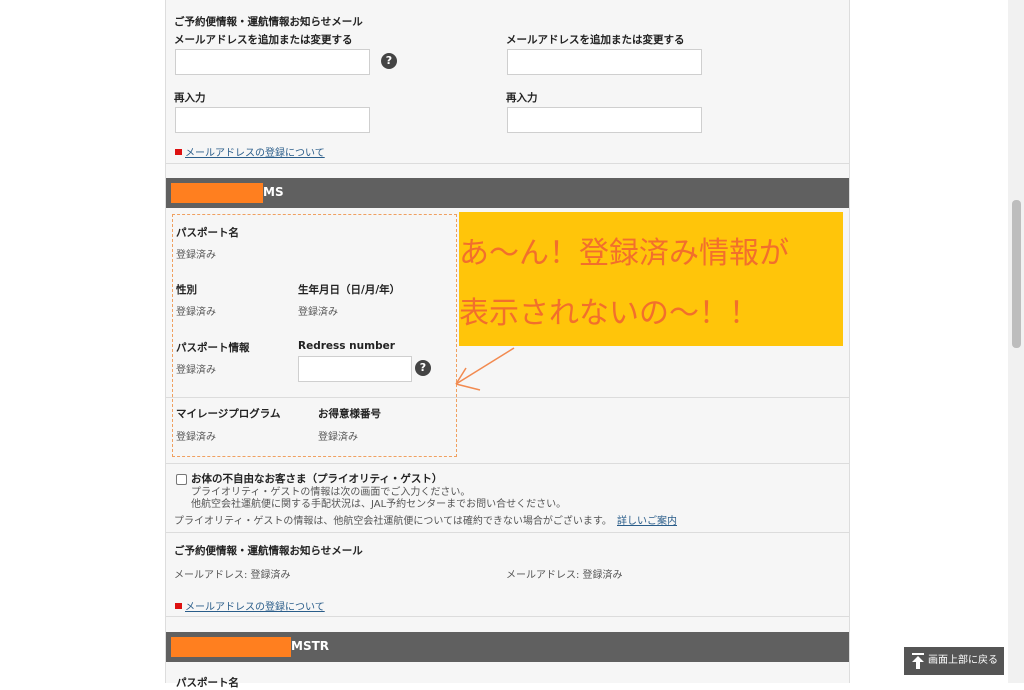 The height and width of the screenshot is (690, 1024). What do you see at coordinates (609, 313) in the screenshot?
I see `annotation-line-2: 表示されないの〜！！` at bounding box center [609, 313].